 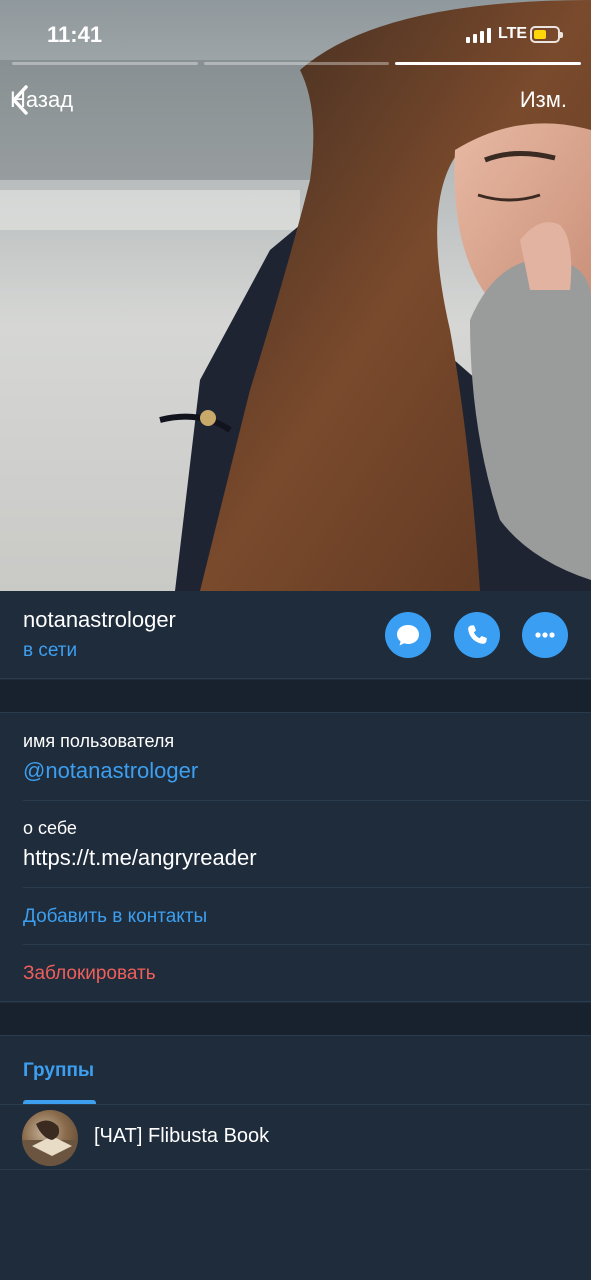 What do you see at coordinates (543, 100) in the screenshot?
I see `edit-button: Изм.` at bounding box center [543, 100].